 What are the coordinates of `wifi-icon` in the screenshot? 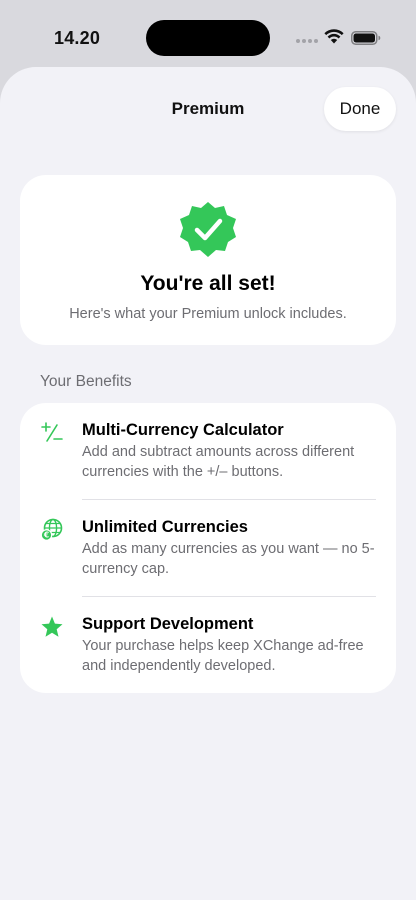 It's located at (334, 36).